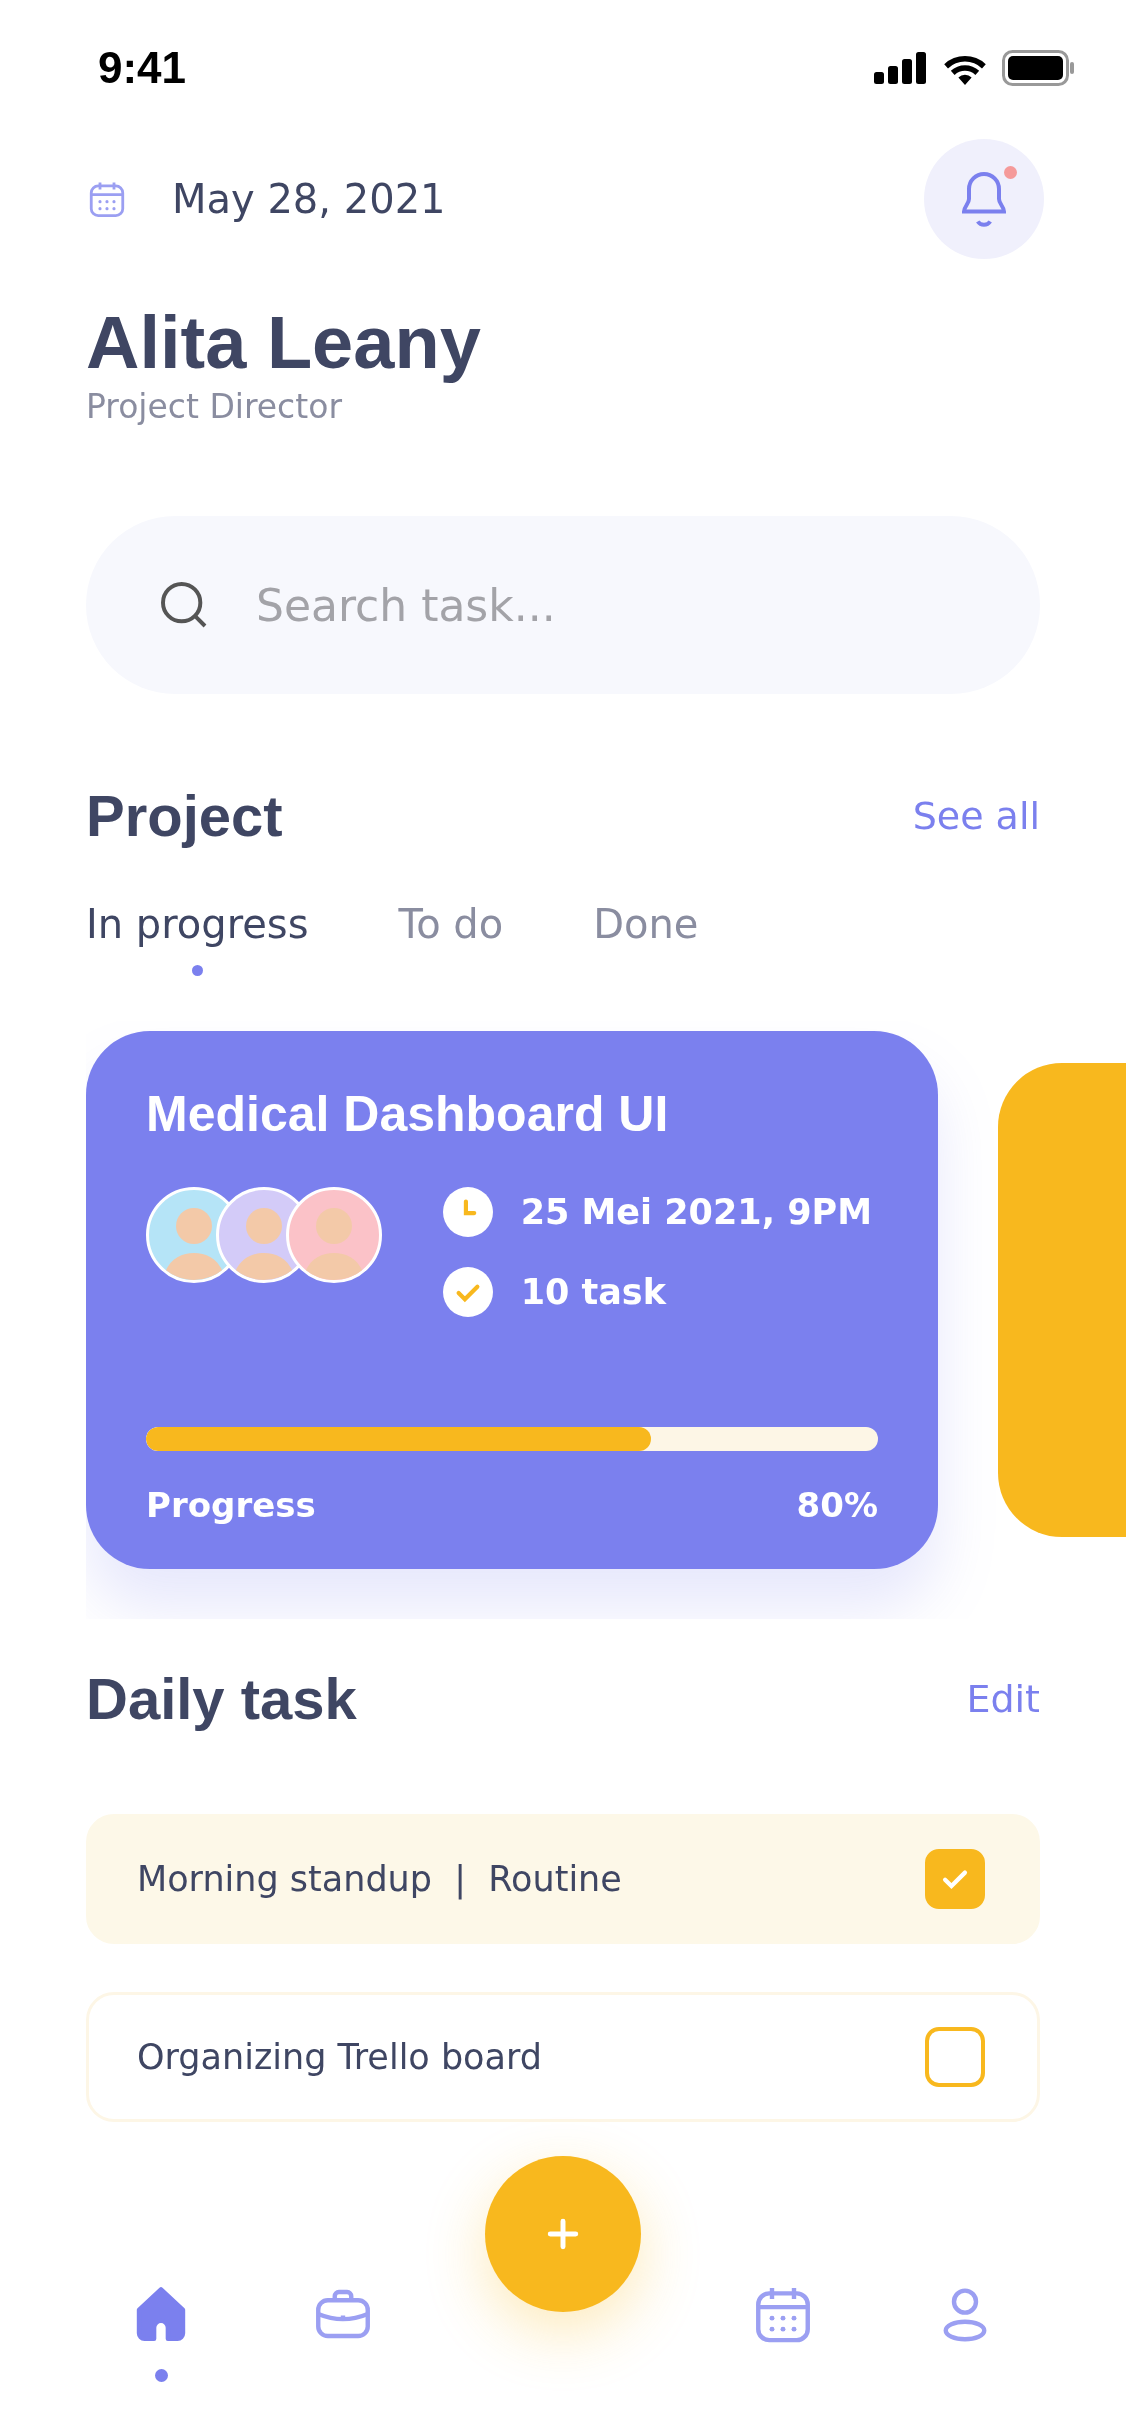 The image size is (1126, 2436). What do you see at coordinates (696, 1212) in the screenshot?
I see `due-date: 25 Mei 2021, 9PM` at bounding box center [696, 1212].